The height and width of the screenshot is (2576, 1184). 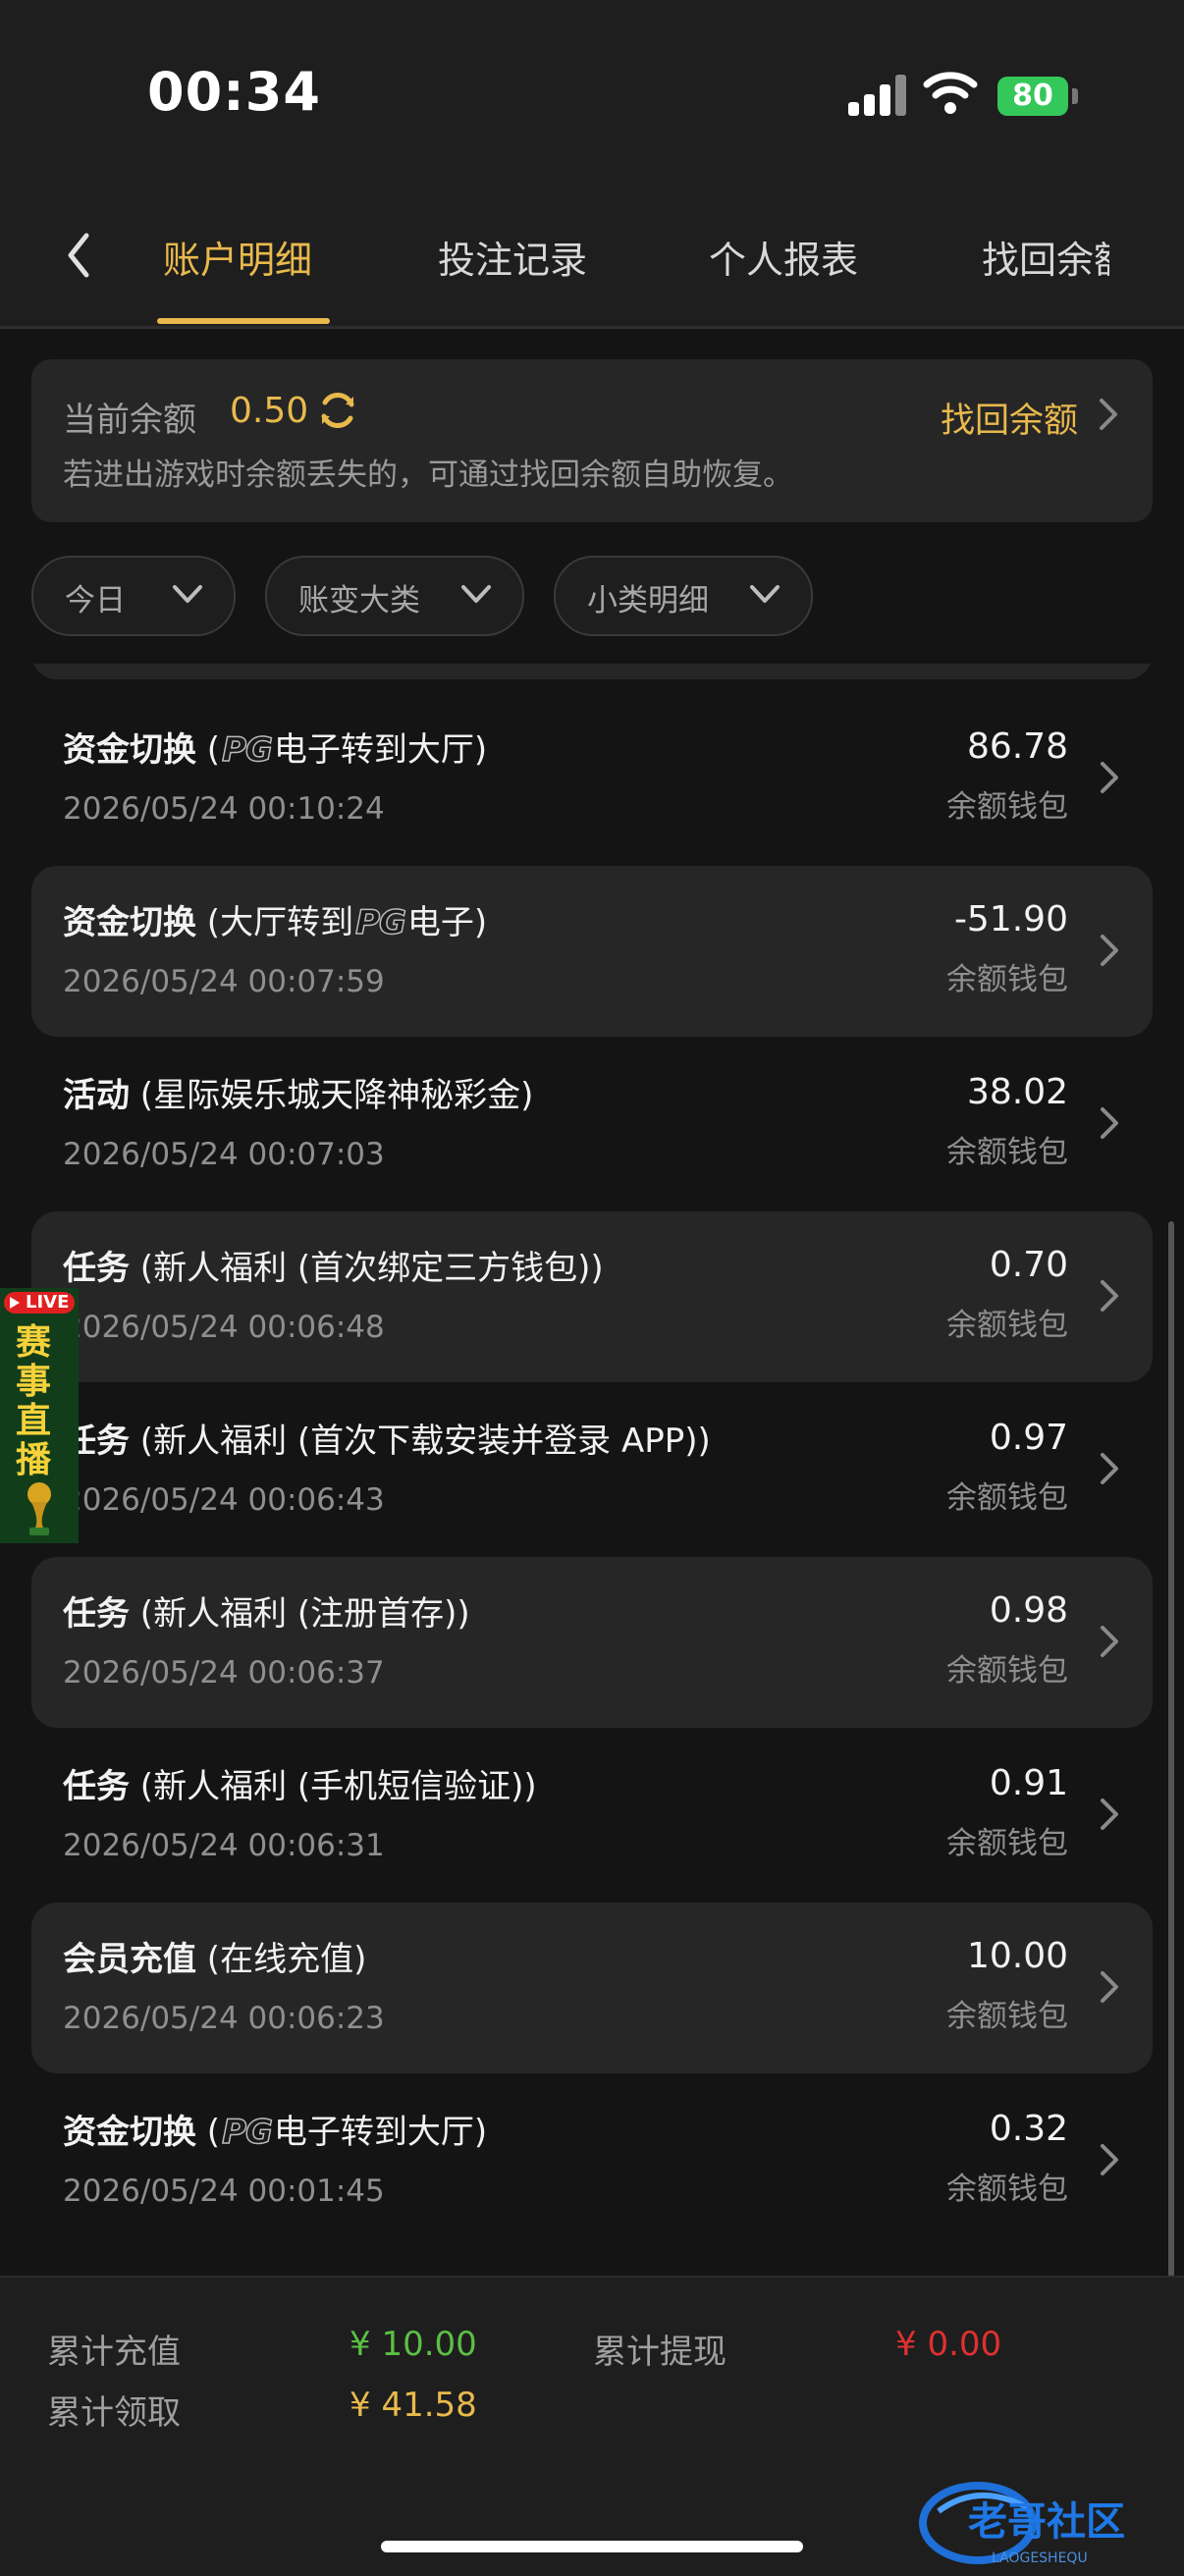 I want to click on record-amount: 86.78, so click(x=1017, y=746).